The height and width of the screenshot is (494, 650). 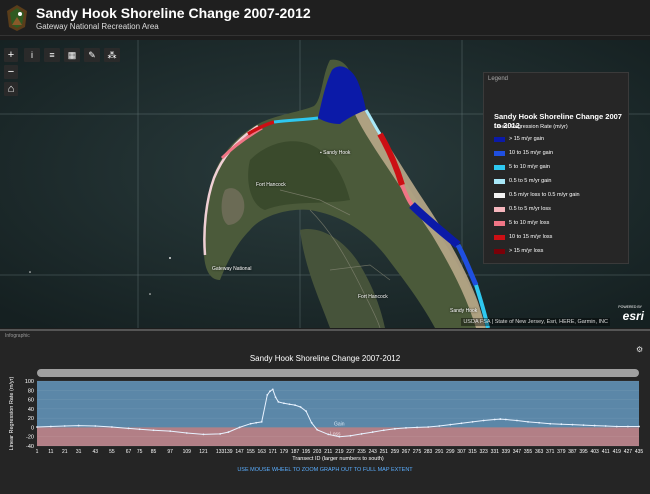 What do you see at coordinates (112, 55) in the screenshot?
I see `share-icon: ⁂` at bounding box center [112, 55].